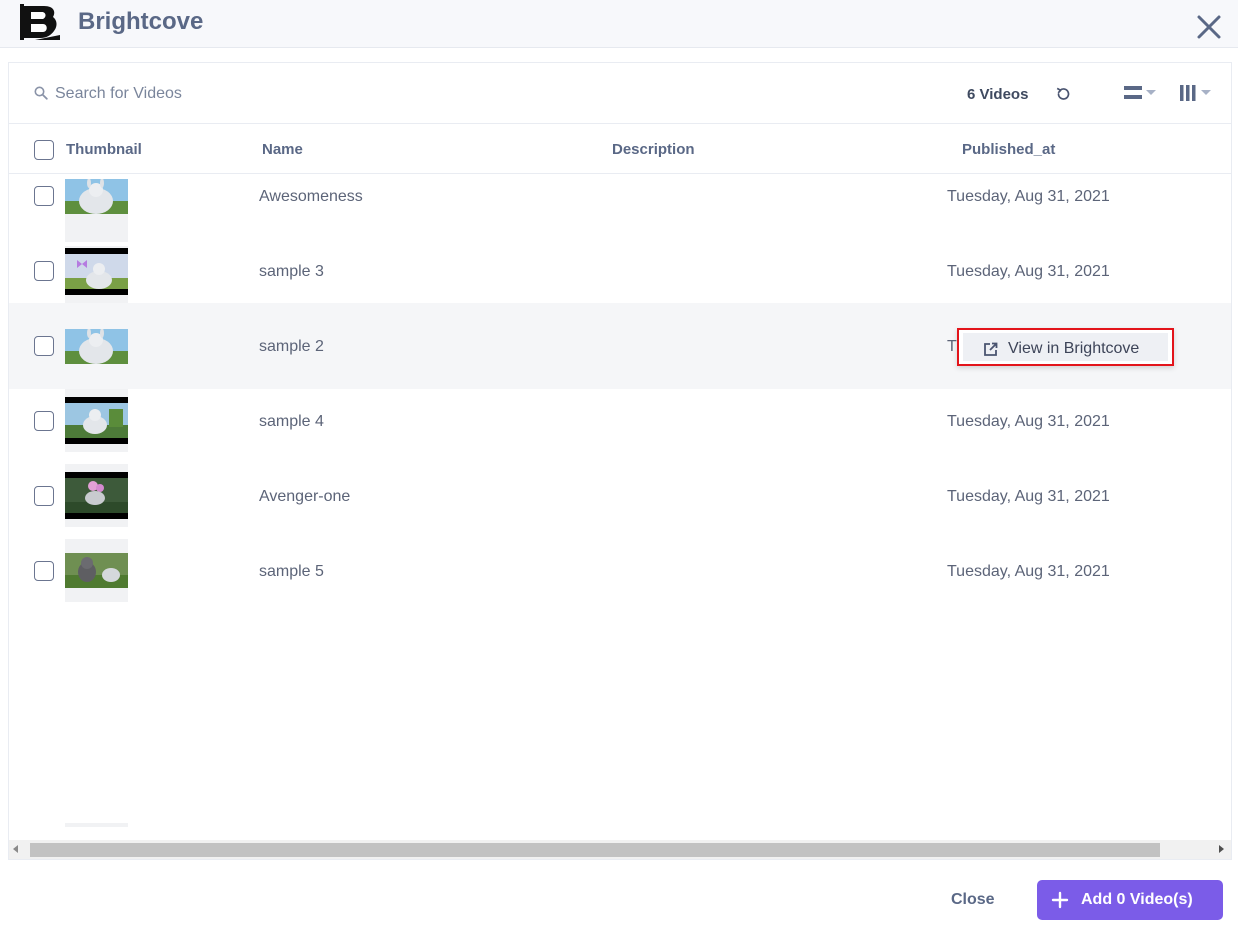 The height and width of the screenshot is (934, 1238). I want to click on add-videos-label: Add 0 Video(s), so click(1137, 899).